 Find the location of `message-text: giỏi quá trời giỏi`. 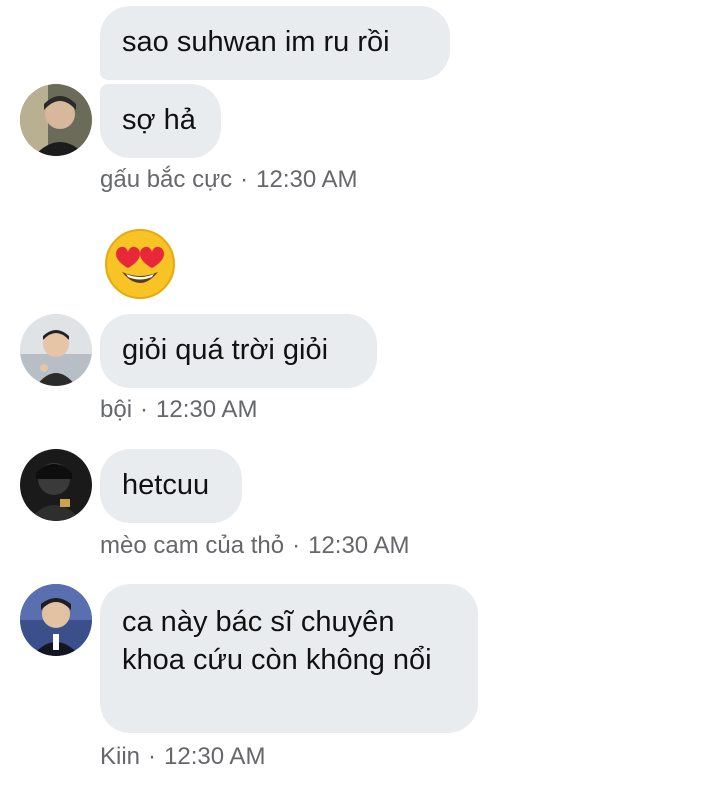

message-text: giỏi quá trời giỏi is located at coordinates (225, 350).